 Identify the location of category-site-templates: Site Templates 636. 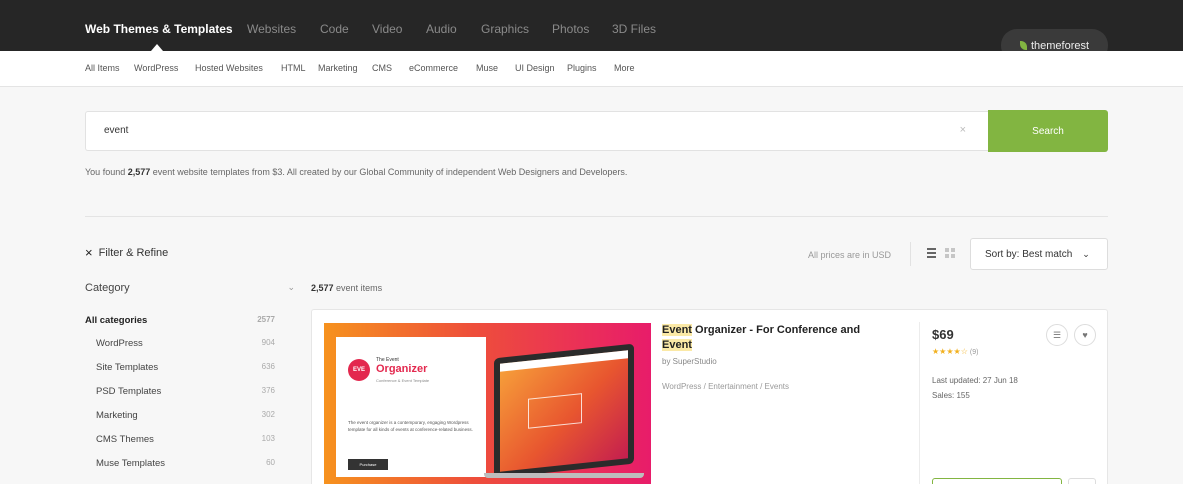
(180, 367).